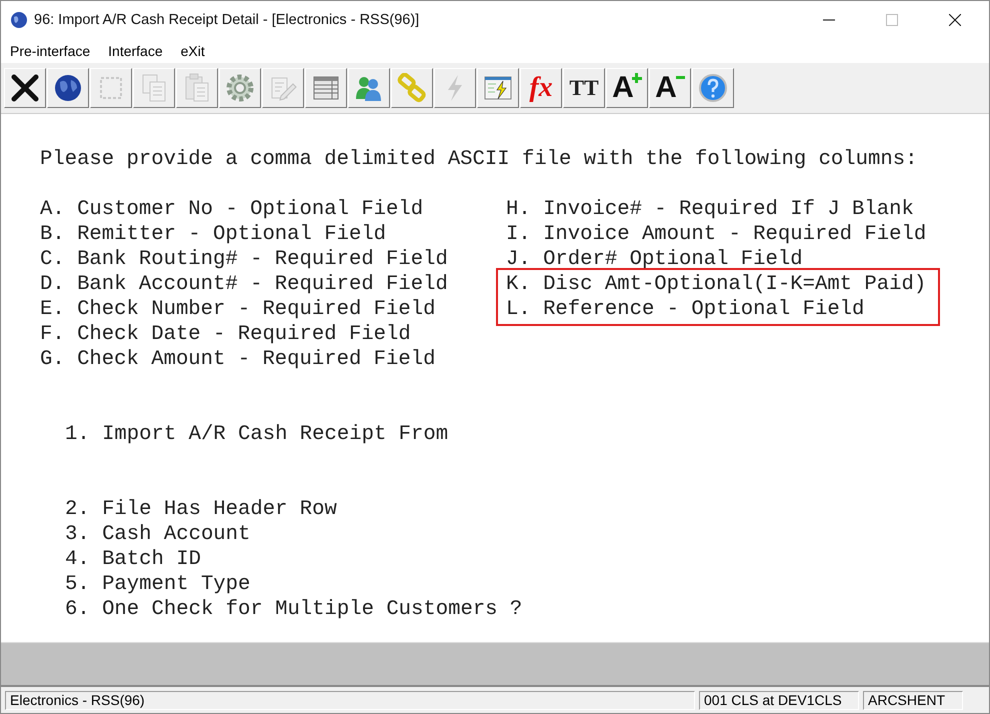  Describe the element at coordinates (716, 284) in the screenshot. I see `column-description: K. Disc Amt-Optional(I-K=Amt Paid)` at that location.